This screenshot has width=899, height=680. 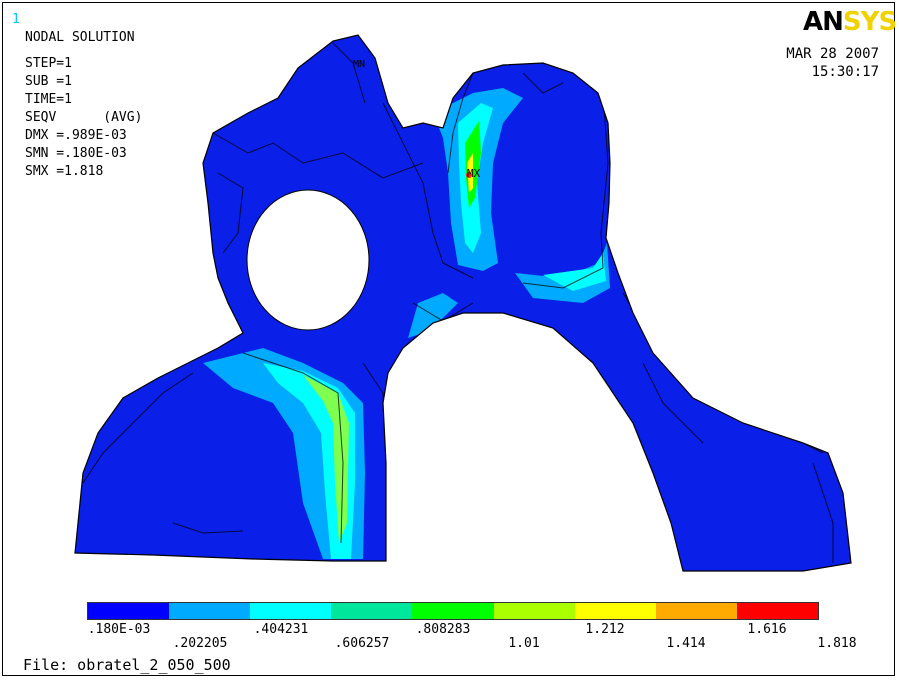 What do you see at coordinates (119, 629) in the screenshot?
I see `legend-label: .180E-03` at bounding box center [119, 629].